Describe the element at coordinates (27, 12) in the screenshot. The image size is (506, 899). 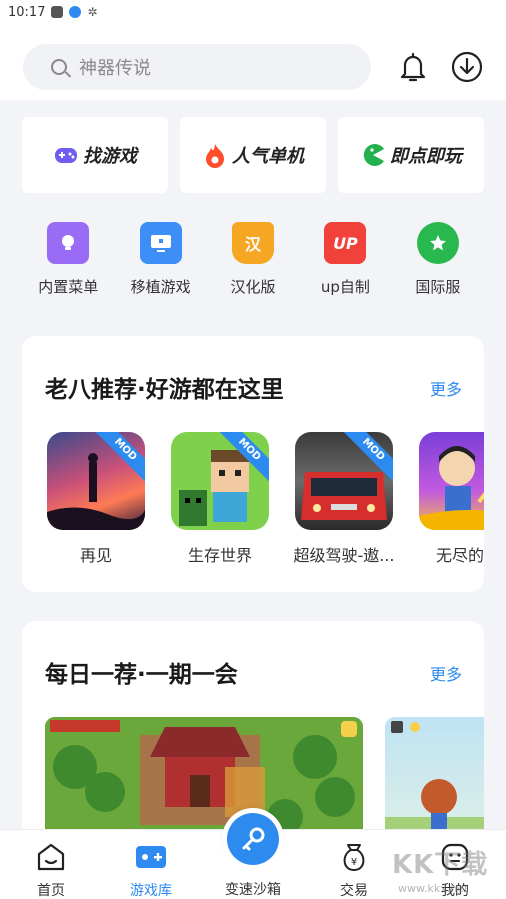
I see `status-time: 10:17` at that location.